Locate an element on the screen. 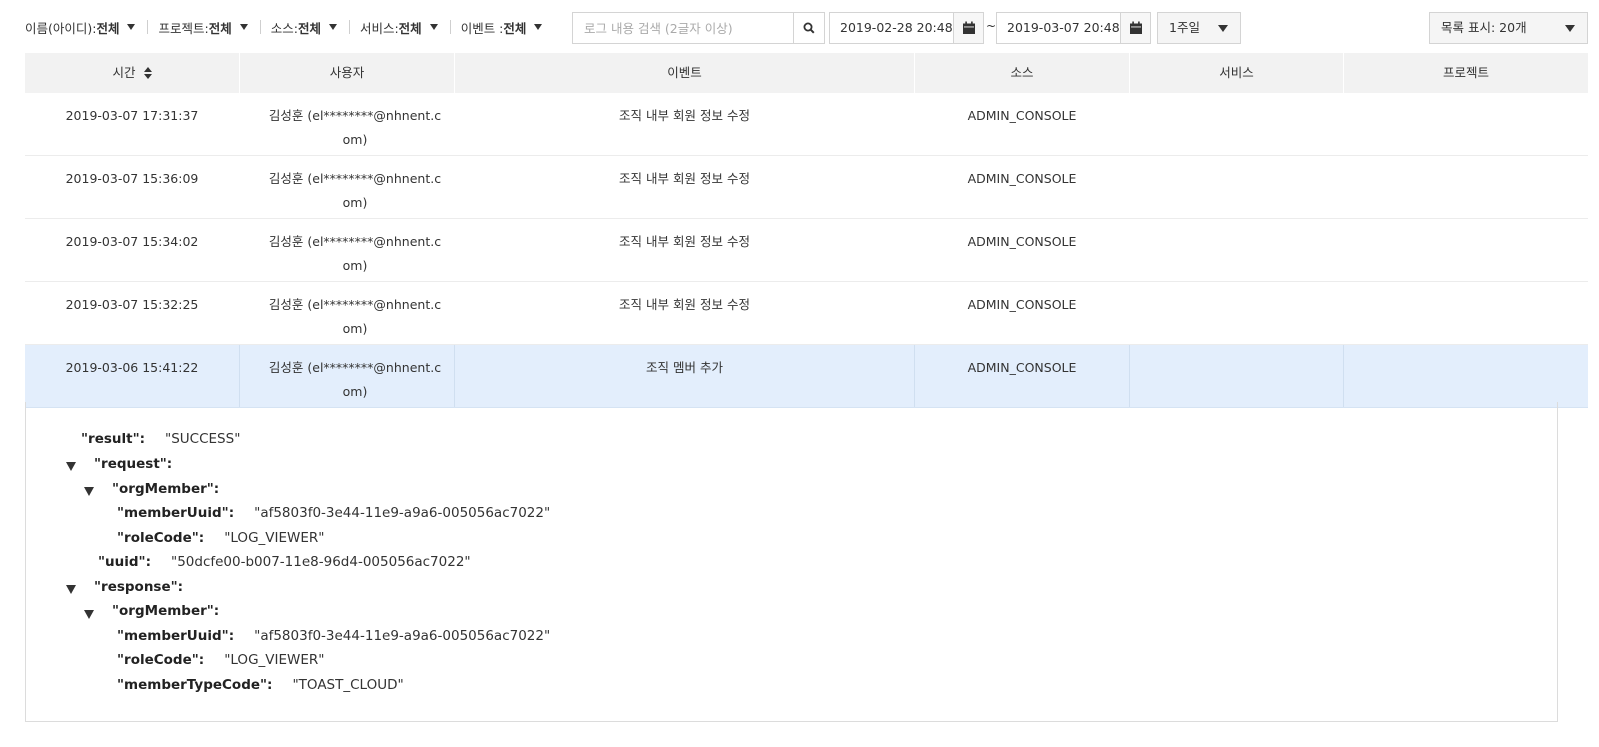 This screenshot has width=1599, height=747. column-header-label: 프로젝트 is located at coordinates (1465, 72).